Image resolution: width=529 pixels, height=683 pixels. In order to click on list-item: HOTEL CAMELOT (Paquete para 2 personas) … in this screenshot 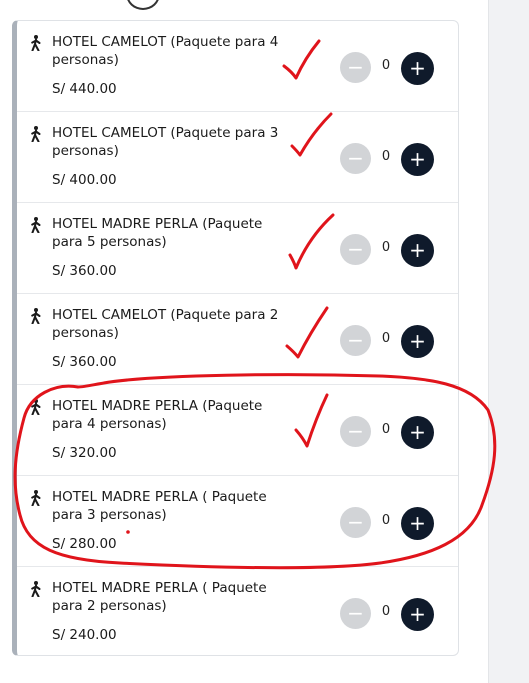, I will do `click(237, 339)`.